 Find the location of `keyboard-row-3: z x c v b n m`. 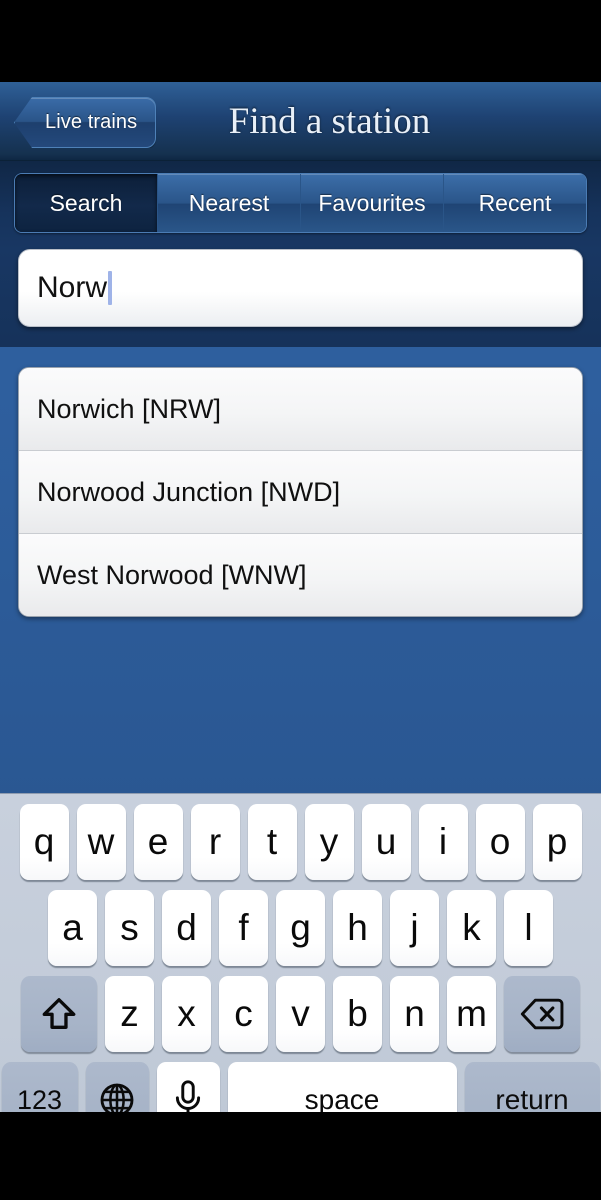

keyboard-row-3: z x c v b n m is located at coordinates (300, 1014).